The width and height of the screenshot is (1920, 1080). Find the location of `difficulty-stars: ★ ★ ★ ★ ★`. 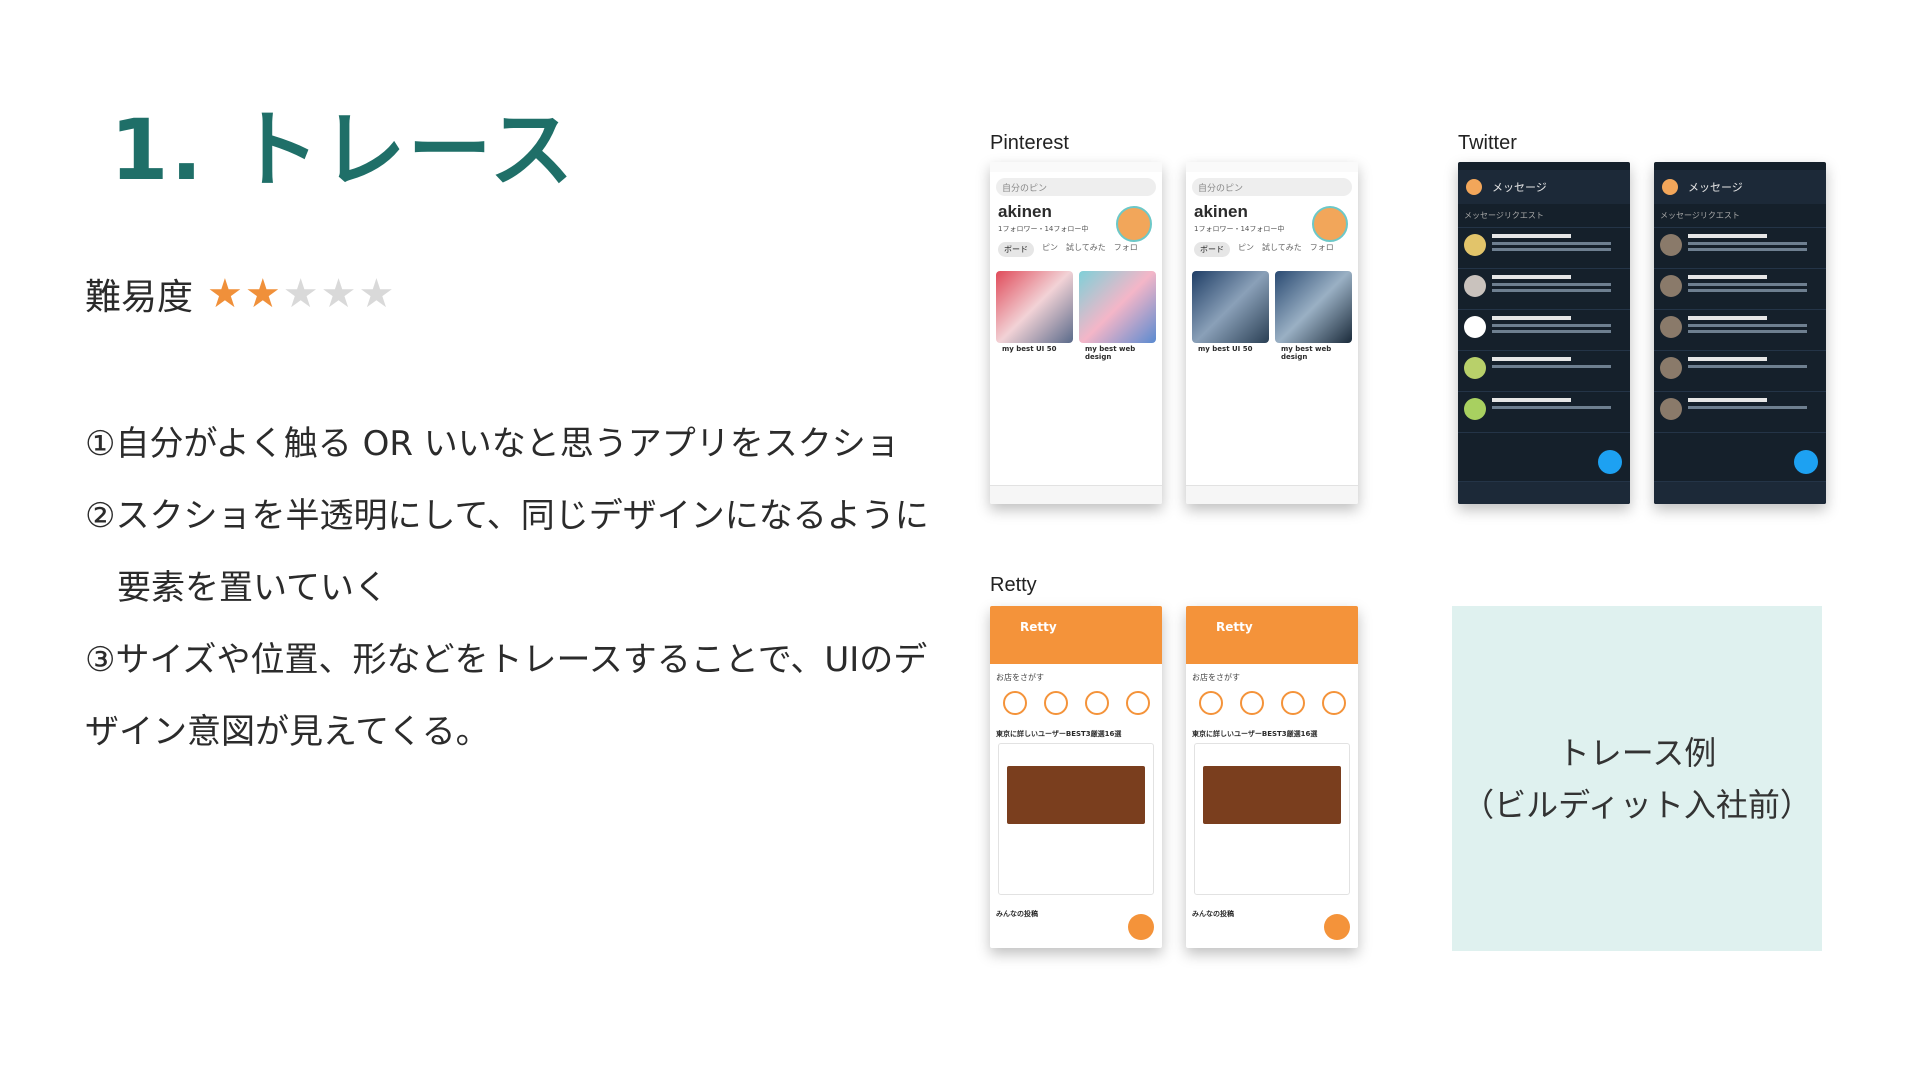

difficulty-stars: ★ ★ ★ ★ ★ is located at coordinates (300, 294).